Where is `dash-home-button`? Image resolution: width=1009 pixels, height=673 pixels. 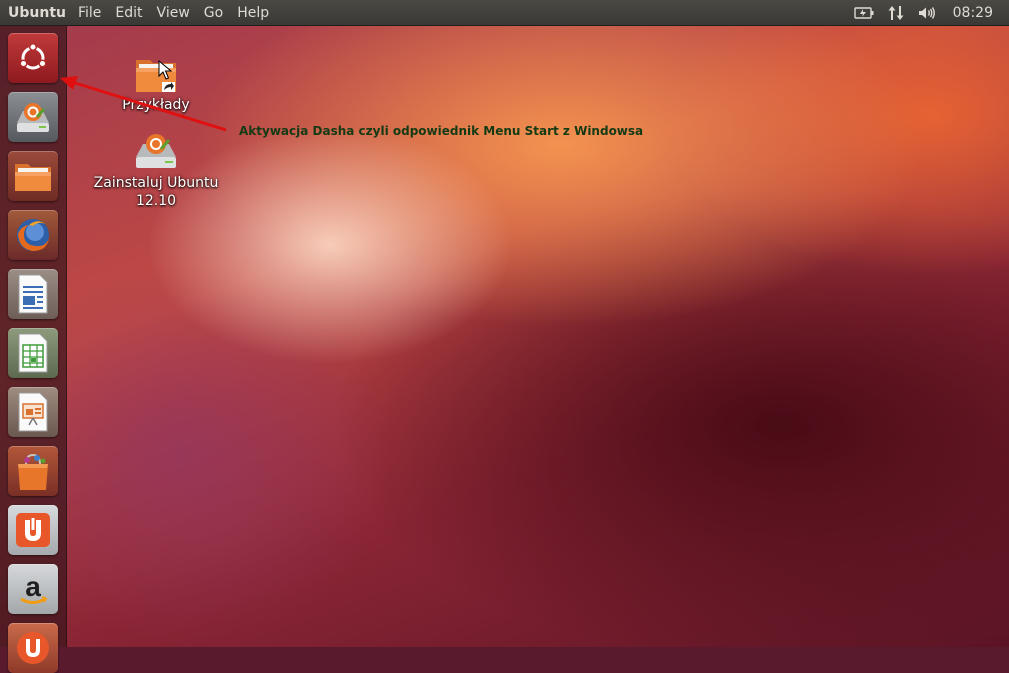
dash-home-button is located at coordinates (33, 58).